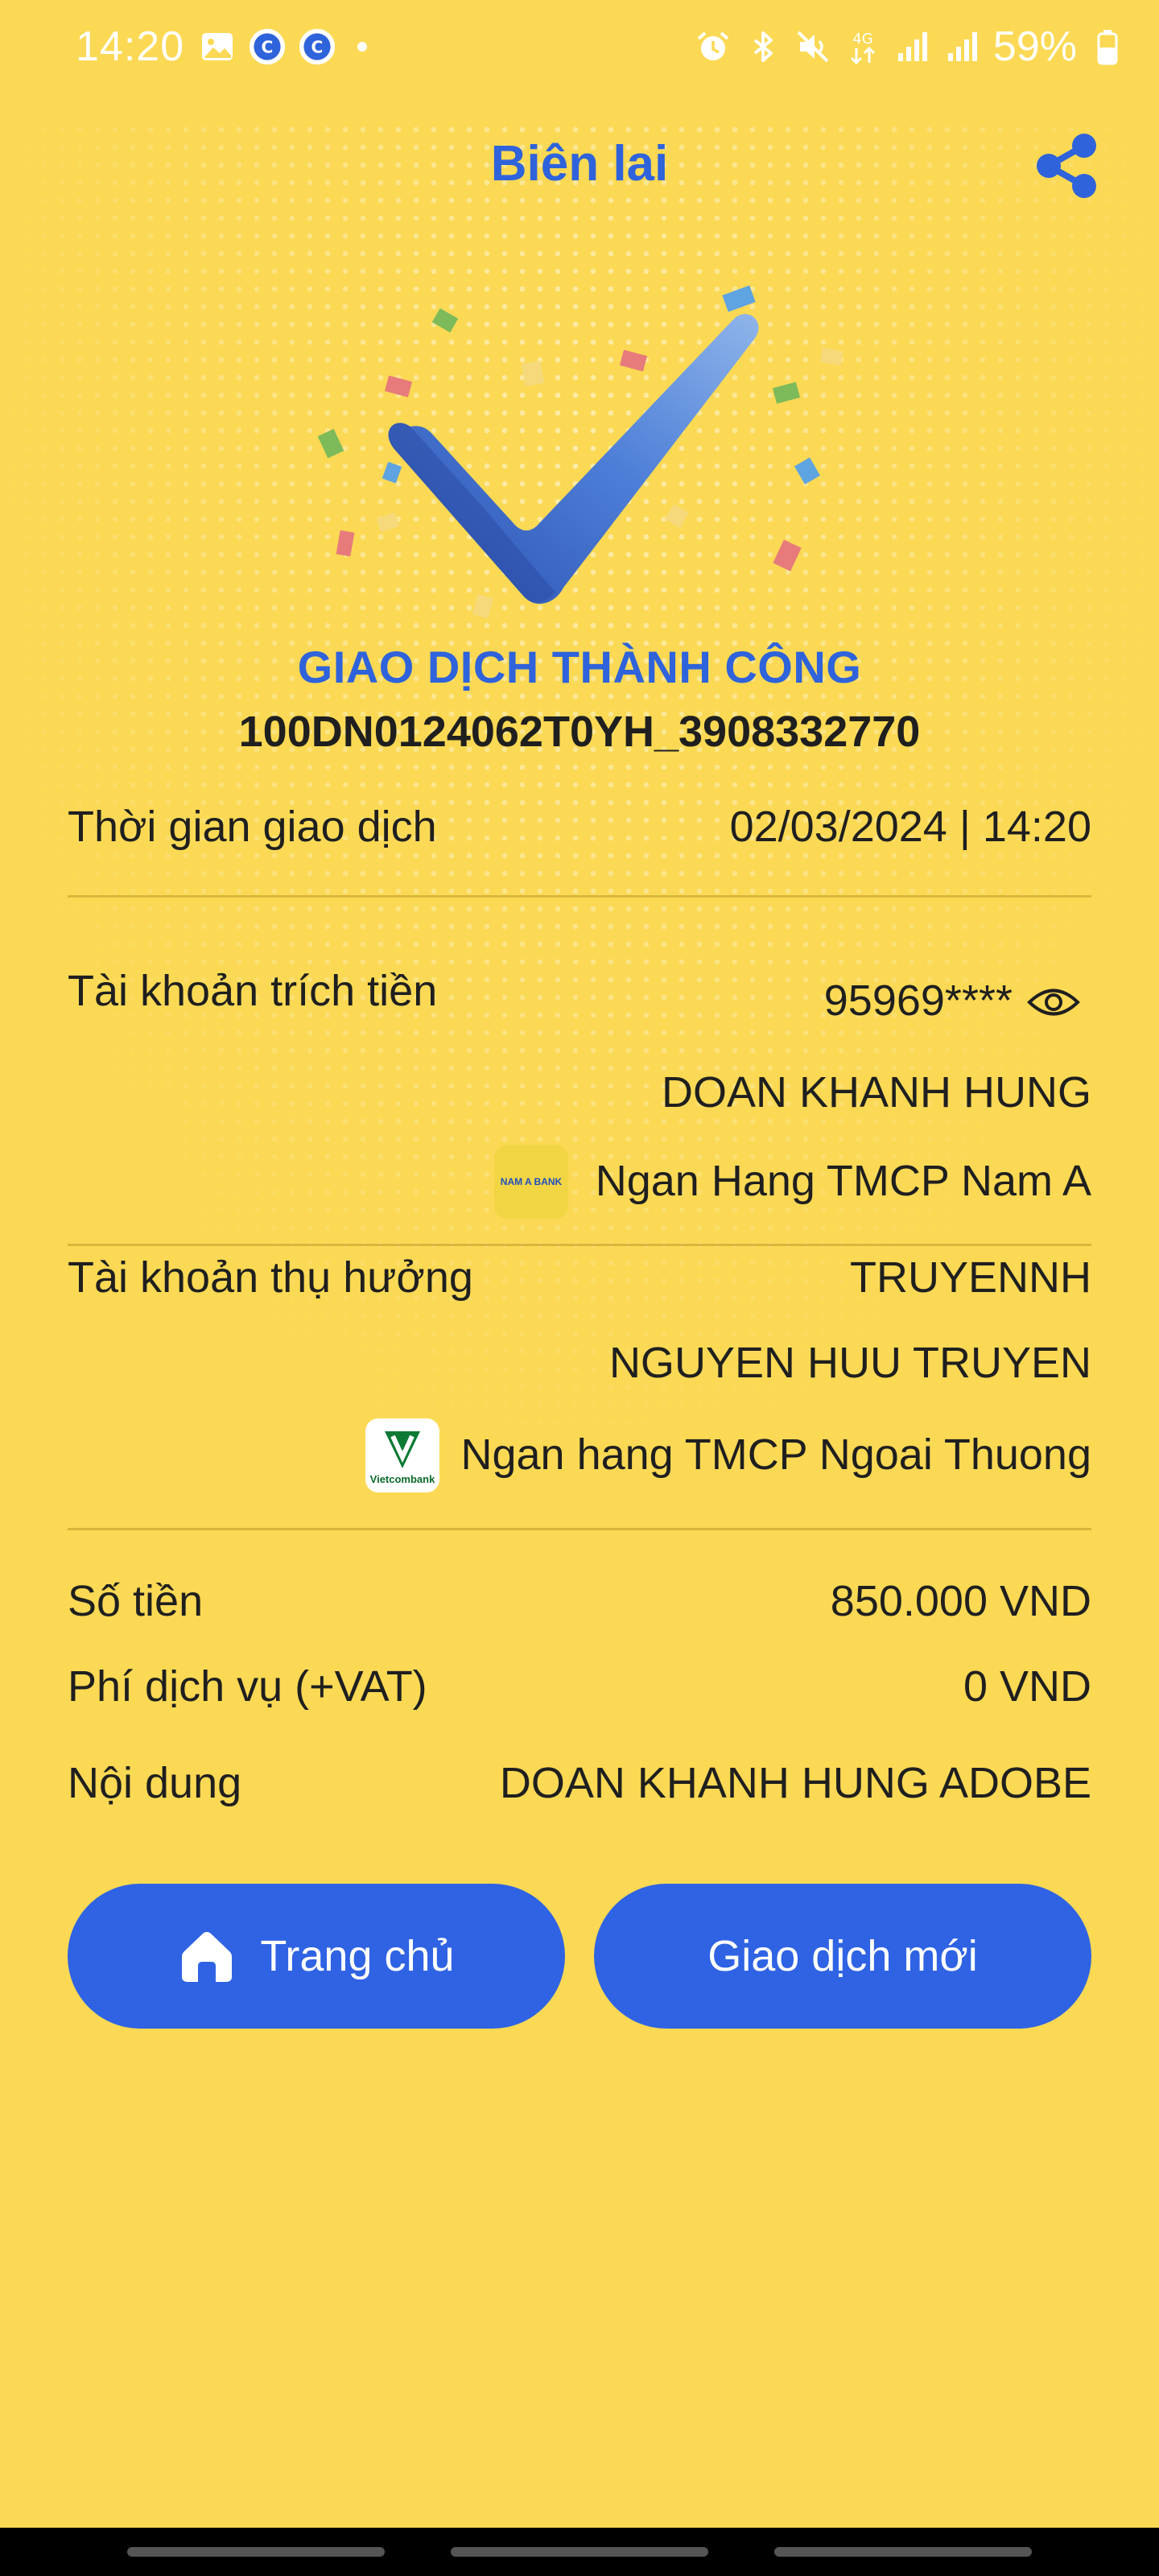  Describe the element at coordinates (843, 1181) in the screenshot. I see `source-bank-name: Ngan Hang TMCP Nam A` at that location.